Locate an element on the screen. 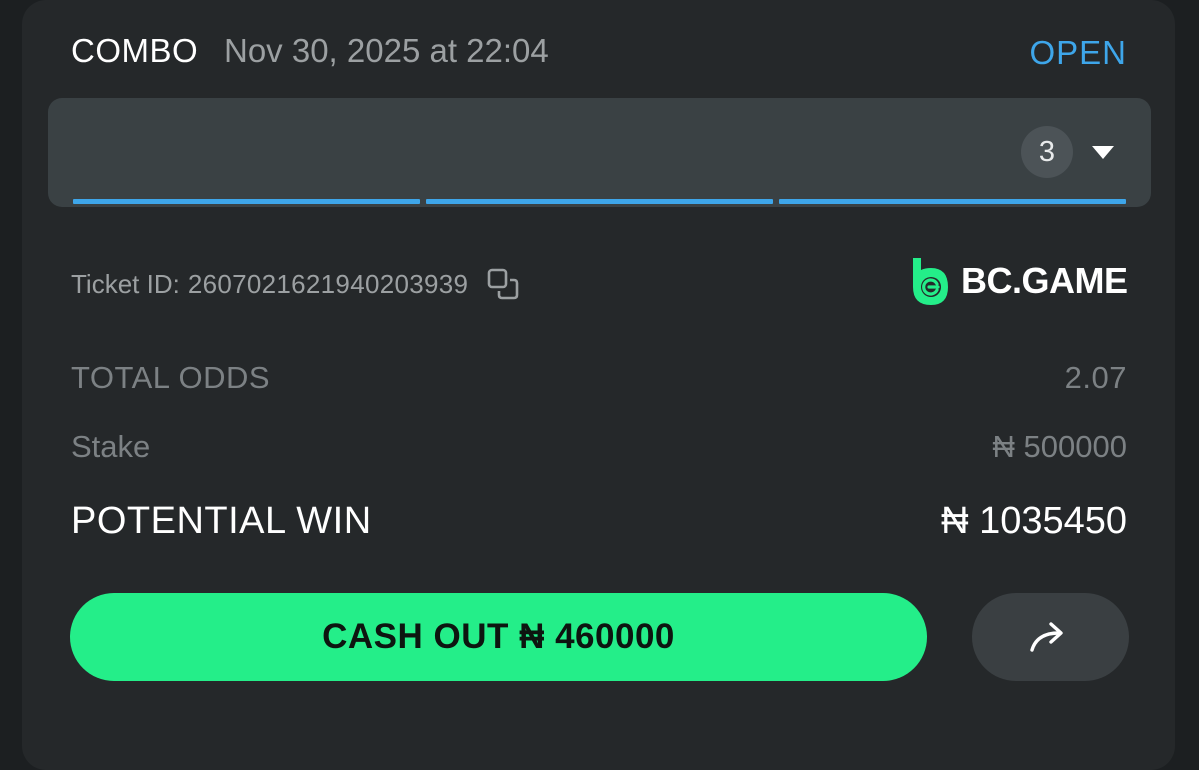 The image size is (1199, 770). total-odds-row: TOTAL ODDS 2.07 is located at coordinates (599, 378).